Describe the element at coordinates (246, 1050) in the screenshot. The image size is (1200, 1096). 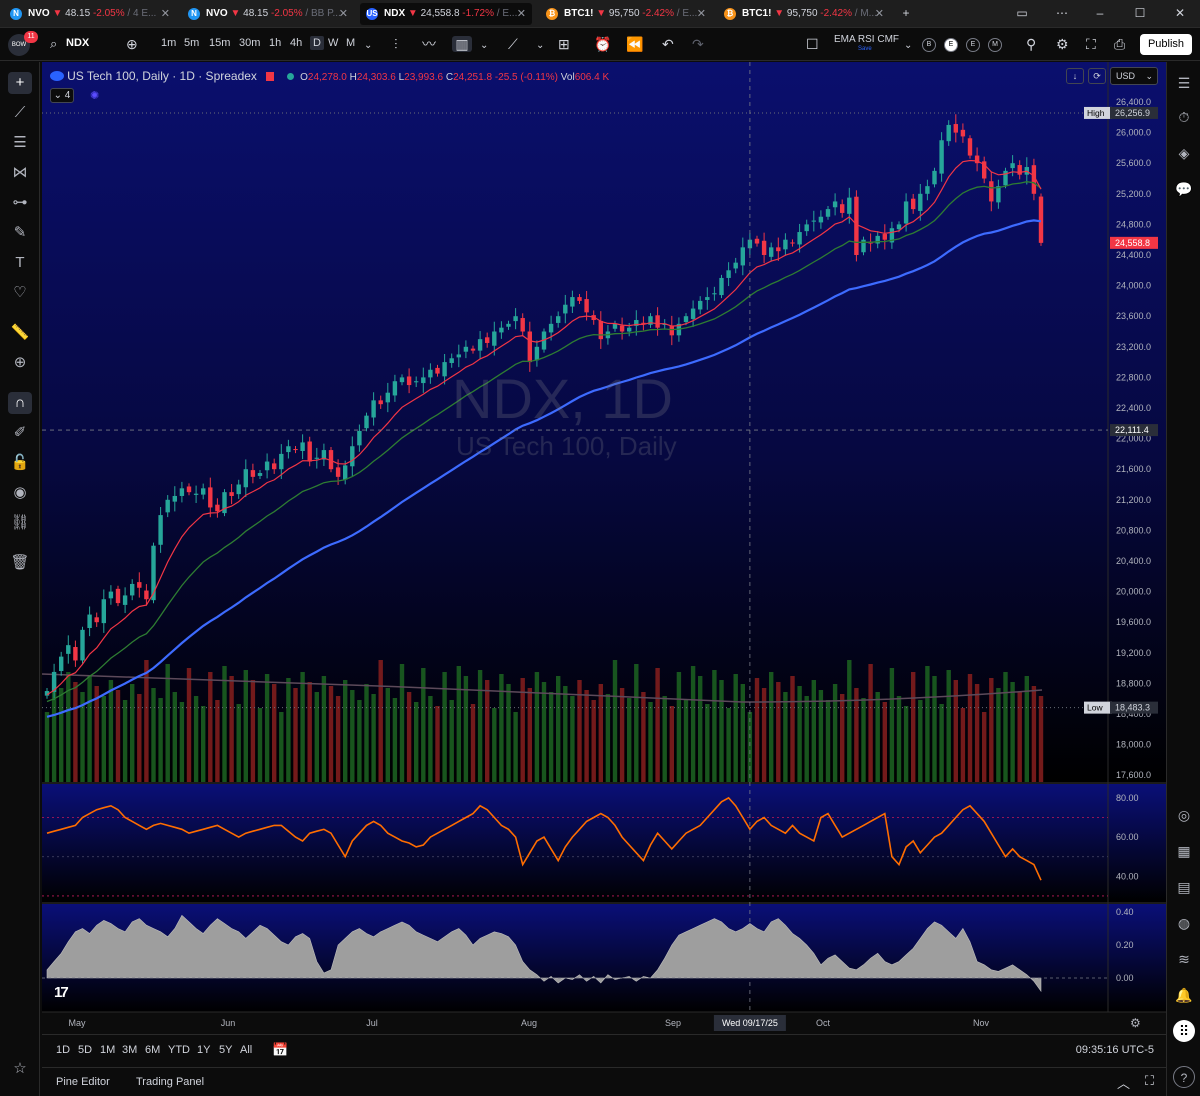
I see `range-all: All` at that location.